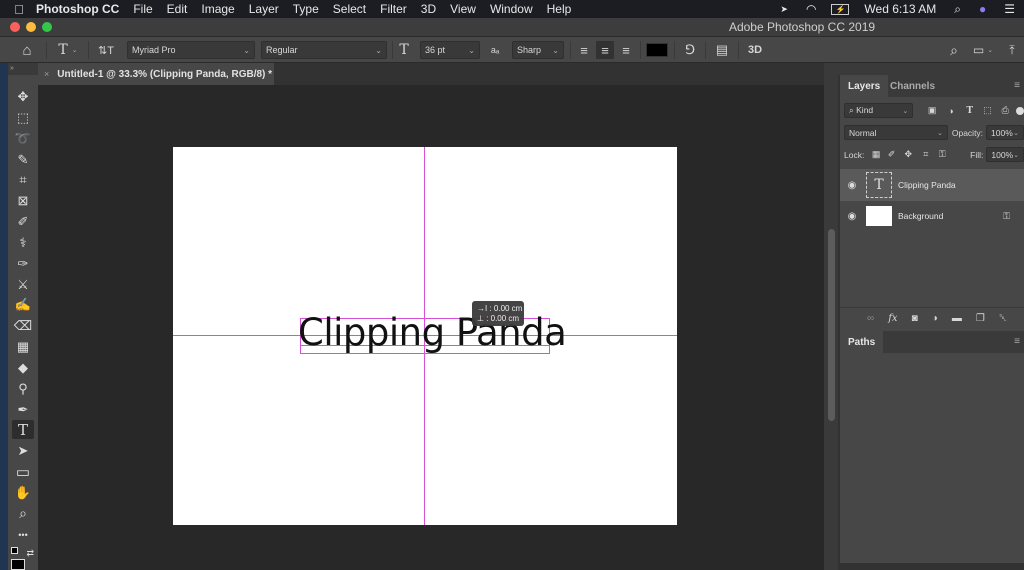 This screenshot has width=1024, height=570. Describe the element at coordinates (23, 429) in the screenshot. I see `type-tool-icon: T` at that location.